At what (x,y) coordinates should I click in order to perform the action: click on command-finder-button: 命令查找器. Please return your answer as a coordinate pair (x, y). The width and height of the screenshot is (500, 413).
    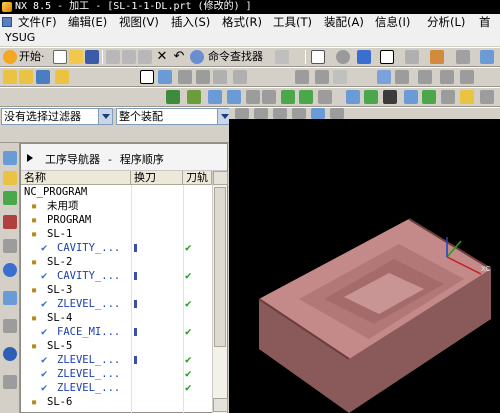
    Looking at the image, I should click on (235, 57).